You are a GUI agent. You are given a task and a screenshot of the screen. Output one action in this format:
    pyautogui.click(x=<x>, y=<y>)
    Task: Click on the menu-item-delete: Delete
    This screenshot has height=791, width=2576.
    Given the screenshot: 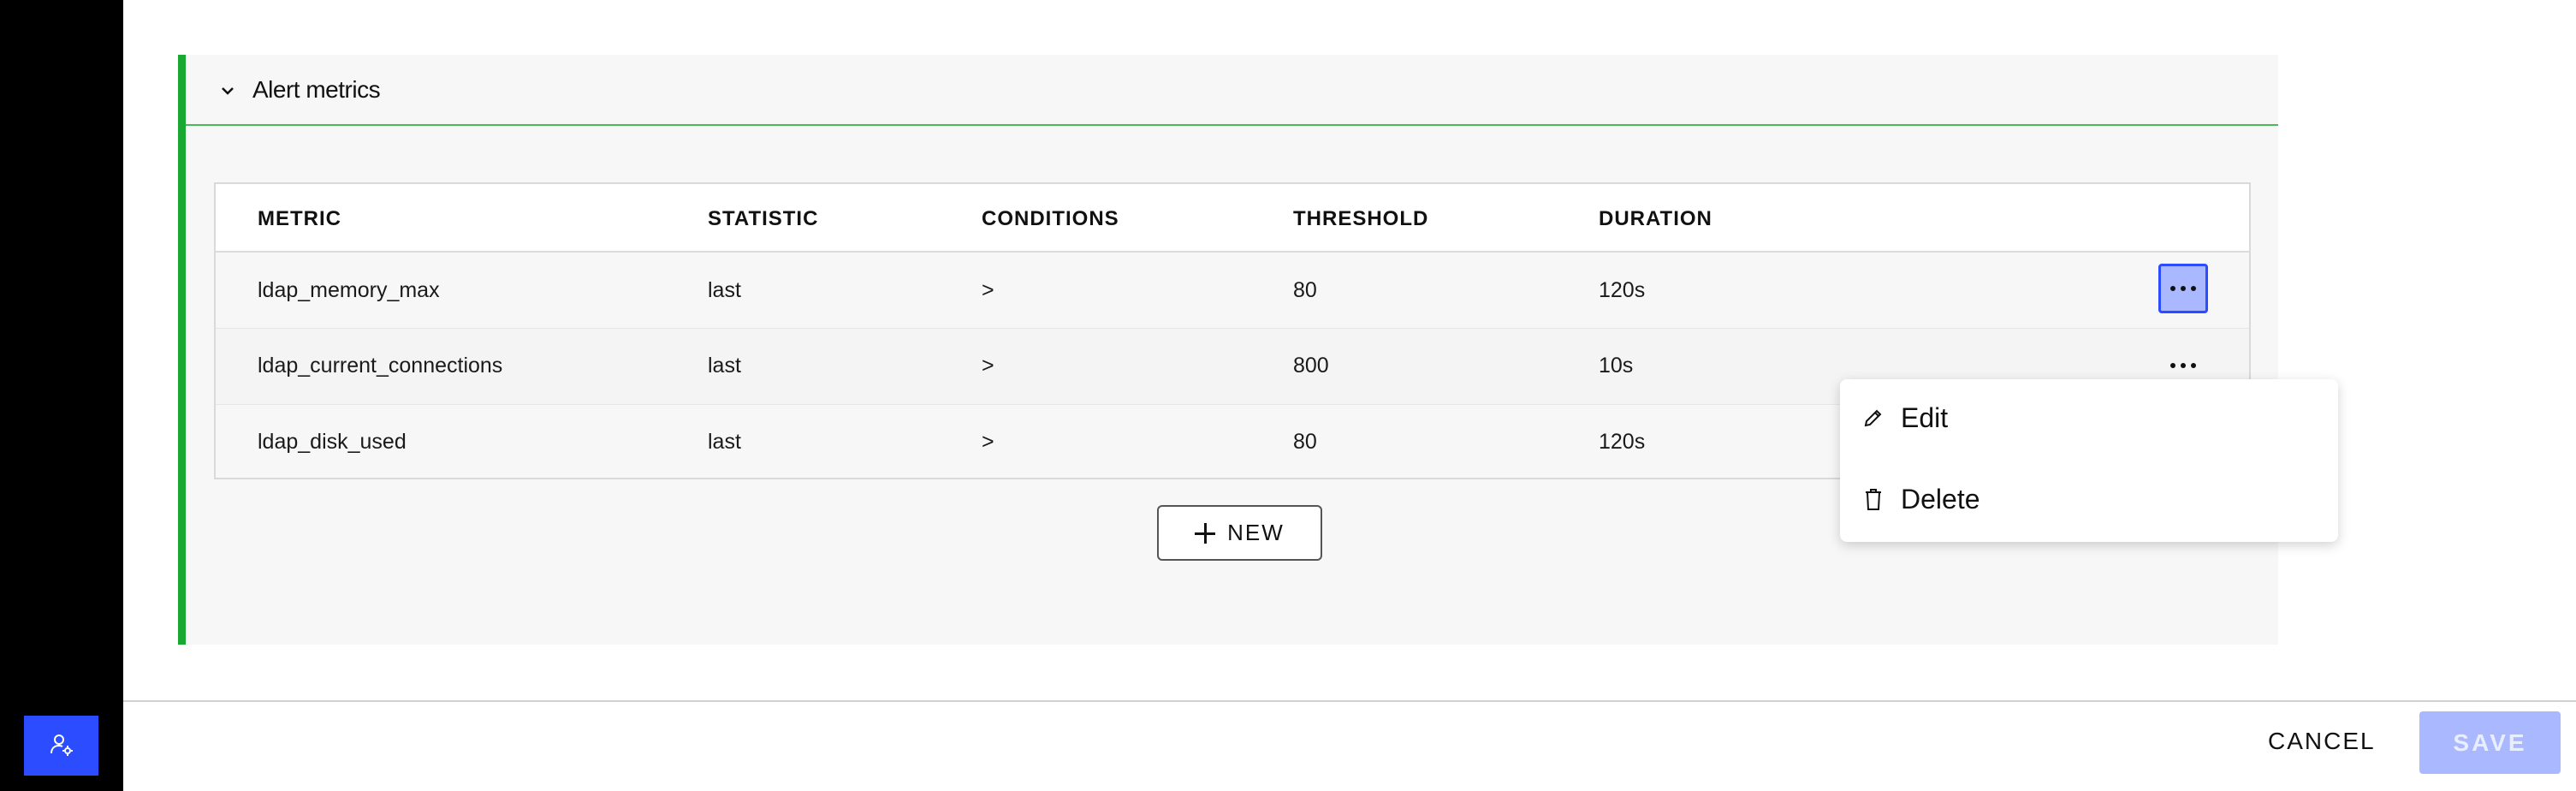 What is the action you would take?
    pyautogui.click(x=2089, y=499)
    